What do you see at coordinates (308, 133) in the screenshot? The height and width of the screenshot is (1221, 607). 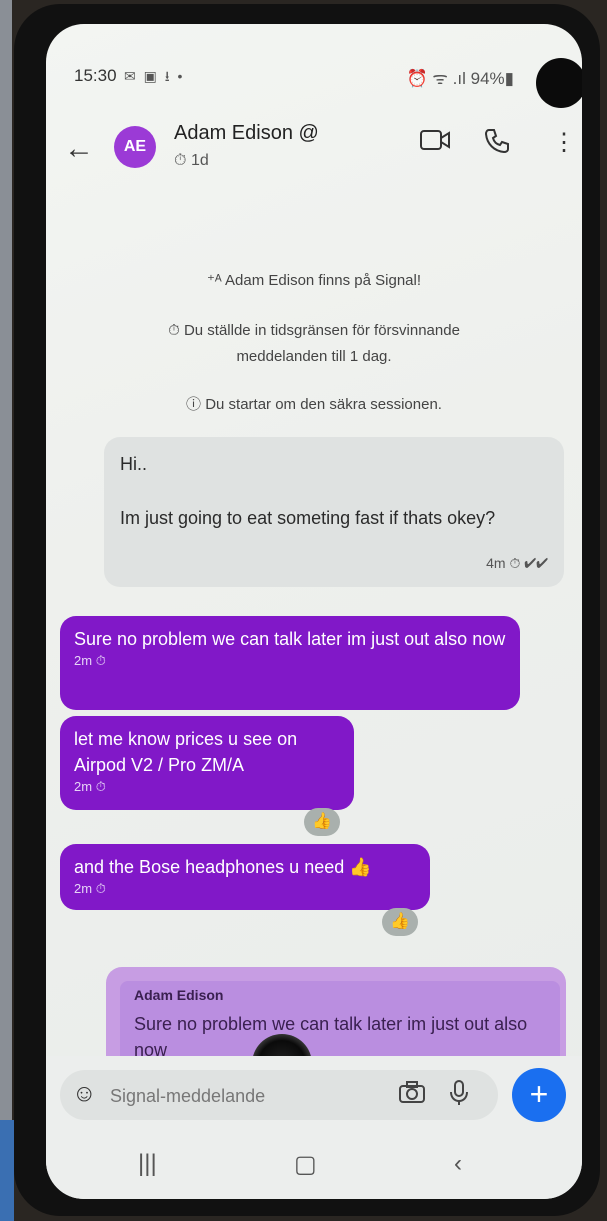 I see `contact-name-suffix: @` at bounding box center [308, 133].